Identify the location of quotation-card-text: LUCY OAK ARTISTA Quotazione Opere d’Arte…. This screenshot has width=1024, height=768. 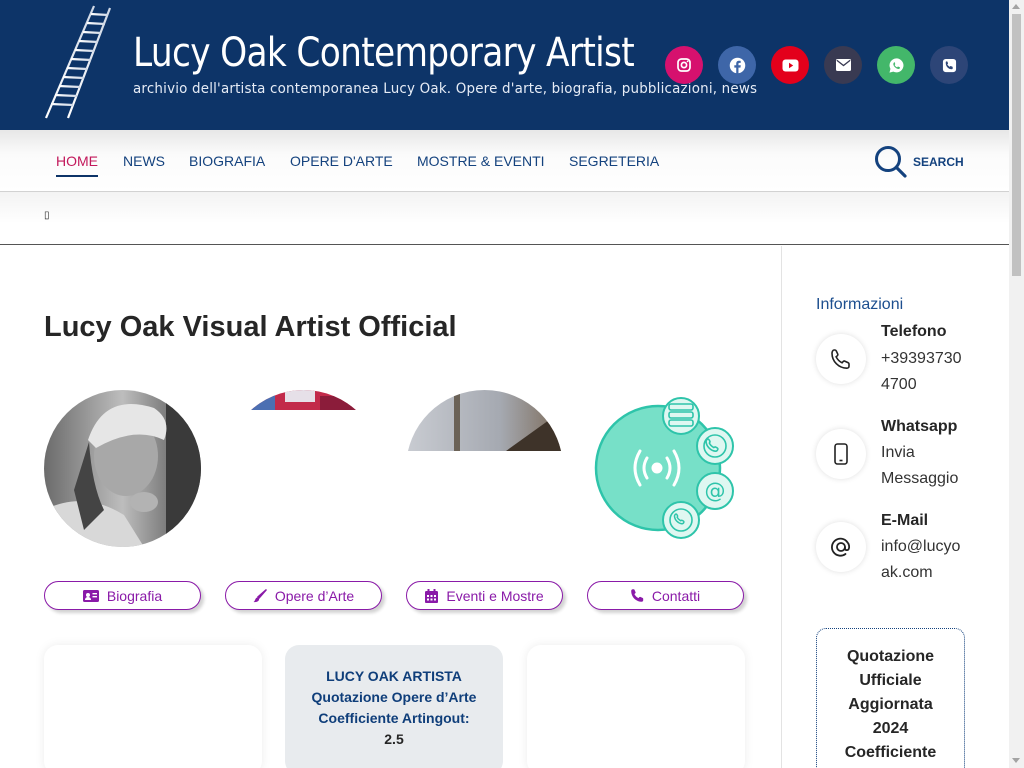
(394, 708).